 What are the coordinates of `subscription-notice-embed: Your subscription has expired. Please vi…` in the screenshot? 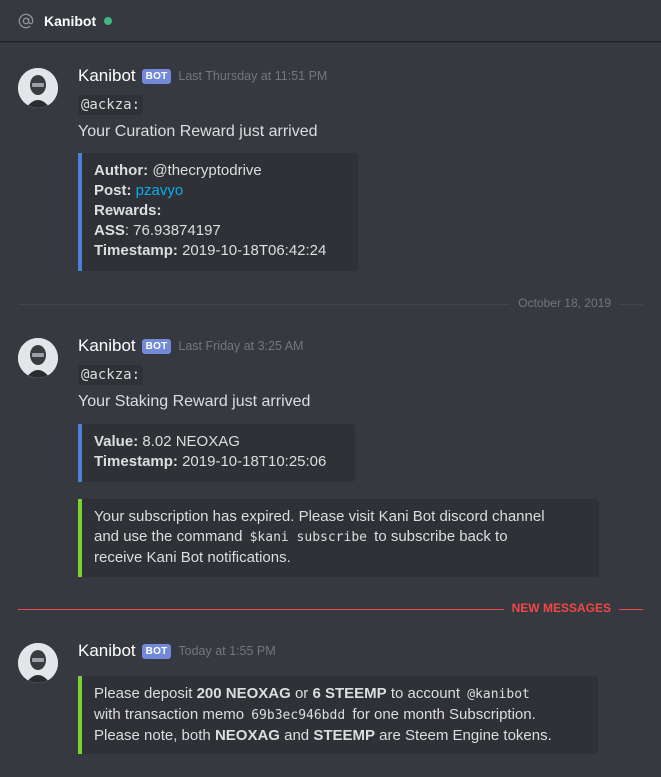 It's located at (338, 538).